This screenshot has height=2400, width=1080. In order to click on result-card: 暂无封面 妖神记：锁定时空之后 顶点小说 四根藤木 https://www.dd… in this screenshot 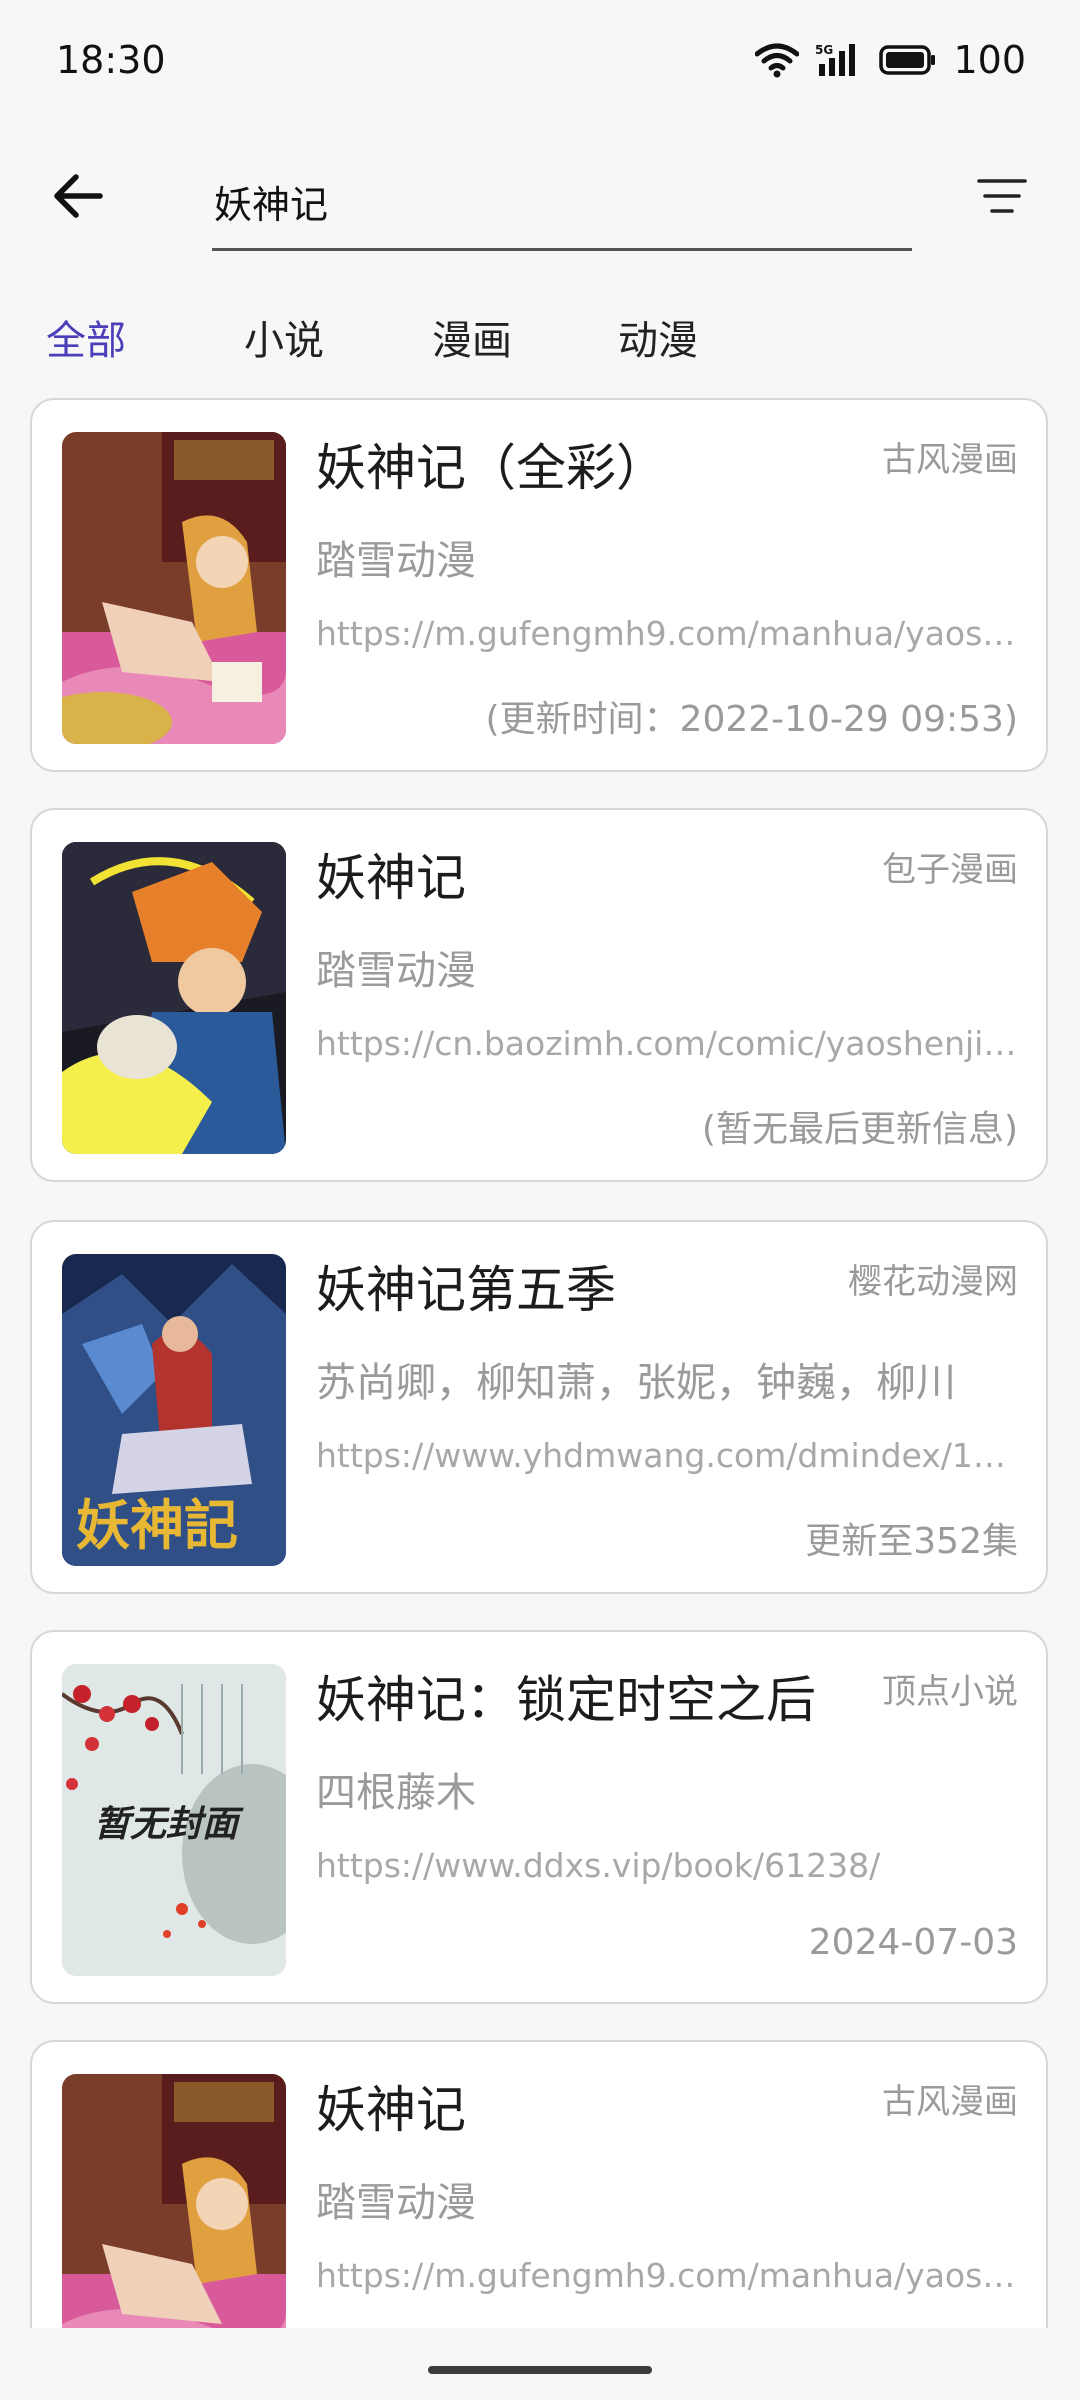, I will do `click(539, 1817)`.